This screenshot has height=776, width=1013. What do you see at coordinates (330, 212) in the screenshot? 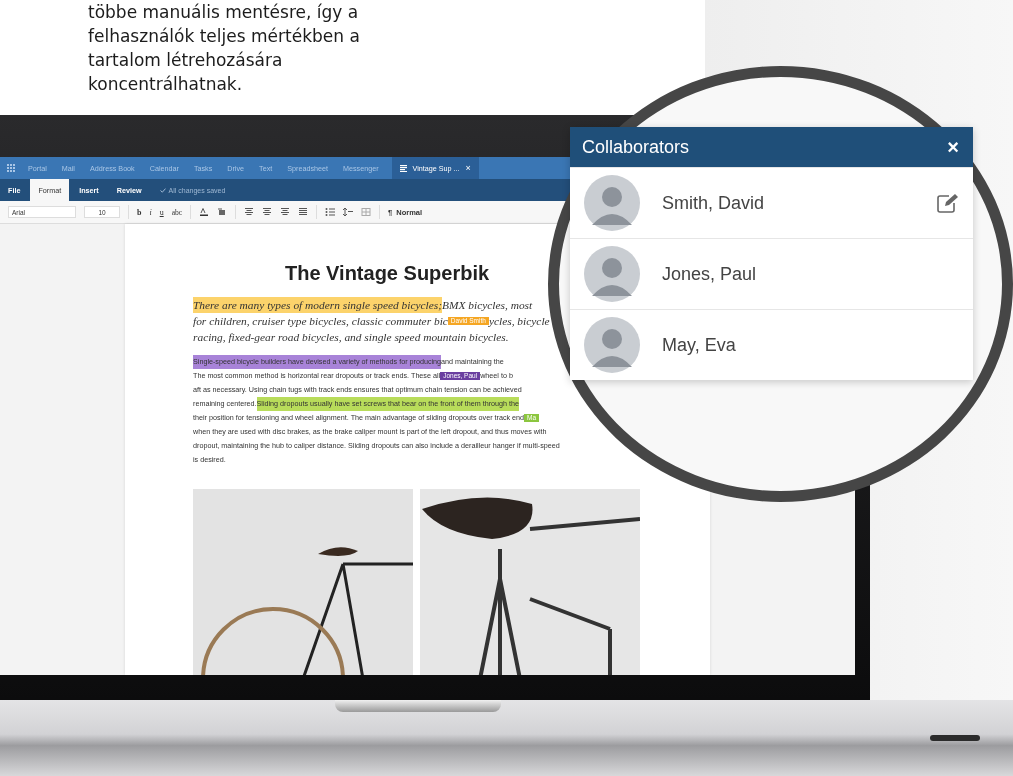
I see `list-icon` at bounding box center [330, 212].